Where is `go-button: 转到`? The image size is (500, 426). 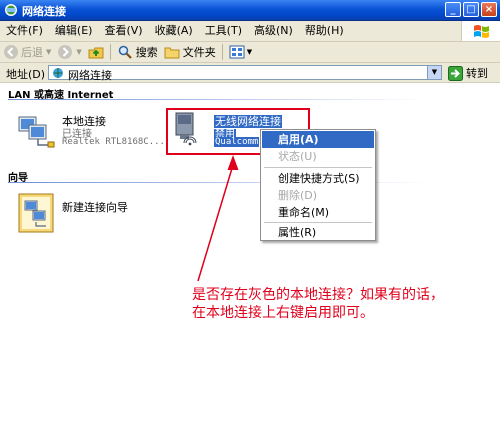 go-button: 转到 is located at coordinates (468, 73).